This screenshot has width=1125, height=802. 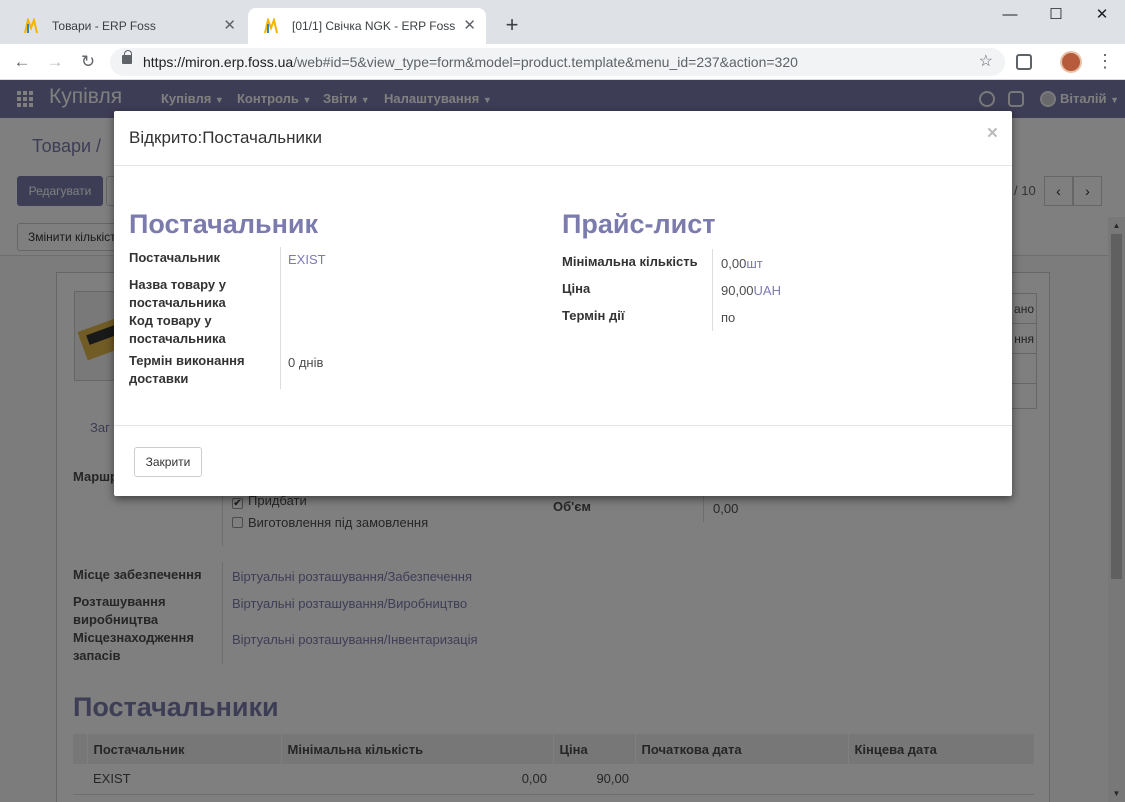 What do you see at coordinates (754, 263) in the screenshot?
I see `uom-link: шт` at bounding box center [754, 263].